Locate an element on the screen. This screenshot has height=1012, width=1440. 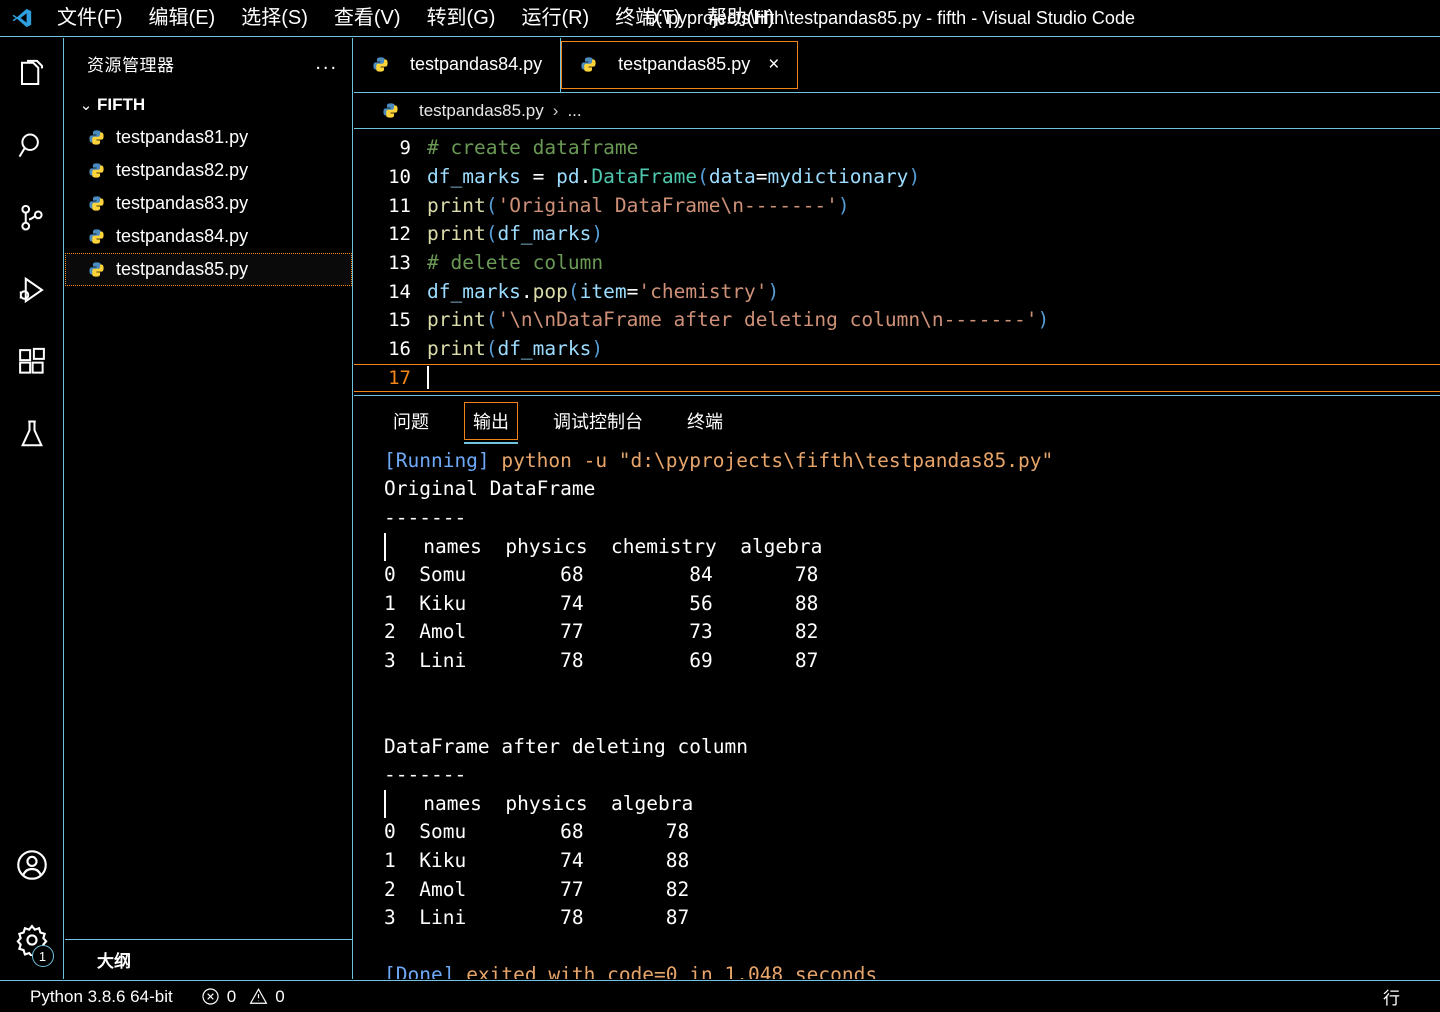
line-number: 14 is located at coordinates (399, 291).